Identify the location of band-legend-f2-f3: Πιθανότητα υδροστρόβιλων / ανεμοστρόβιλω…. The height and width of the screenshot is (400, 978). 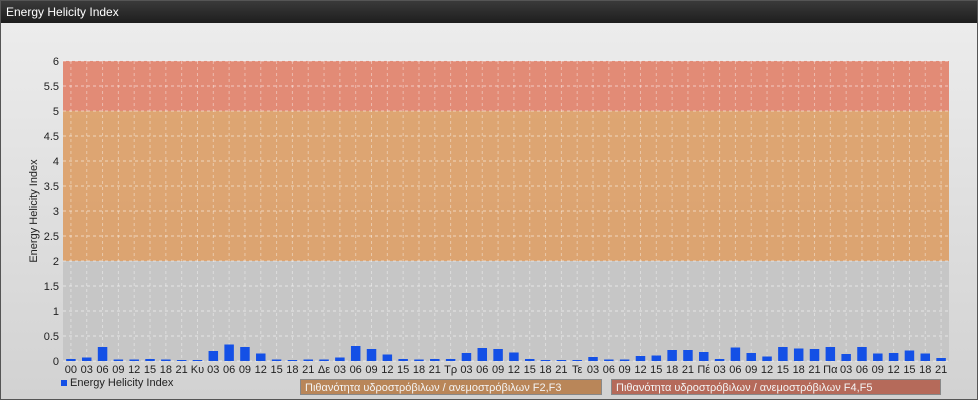
(451, 387).